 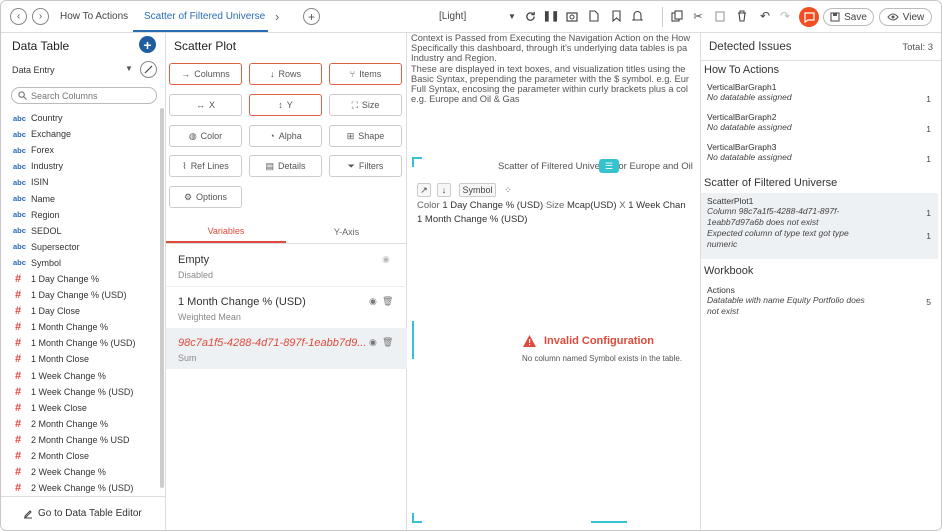 What do you see at coordinates (40, 16) in the screenshot?
I see `forward-icon: ›` at bounding box center [40, 16].